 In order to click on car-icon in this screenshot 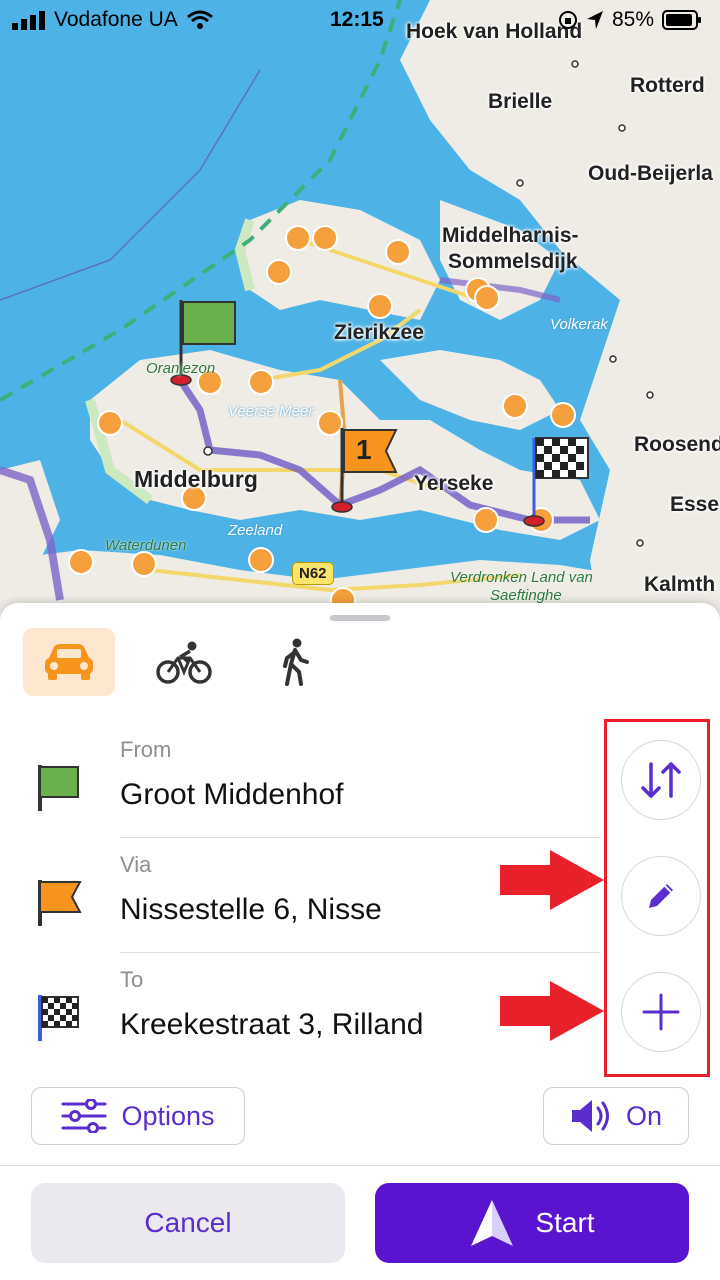, I will do `click(69, 662)`.